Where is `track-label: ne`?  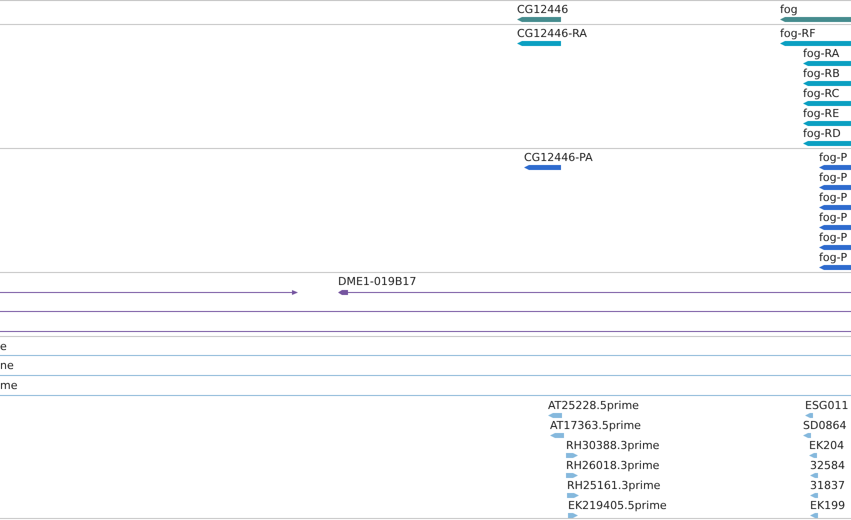 track-label: ne is located at coordinates (7, 366).